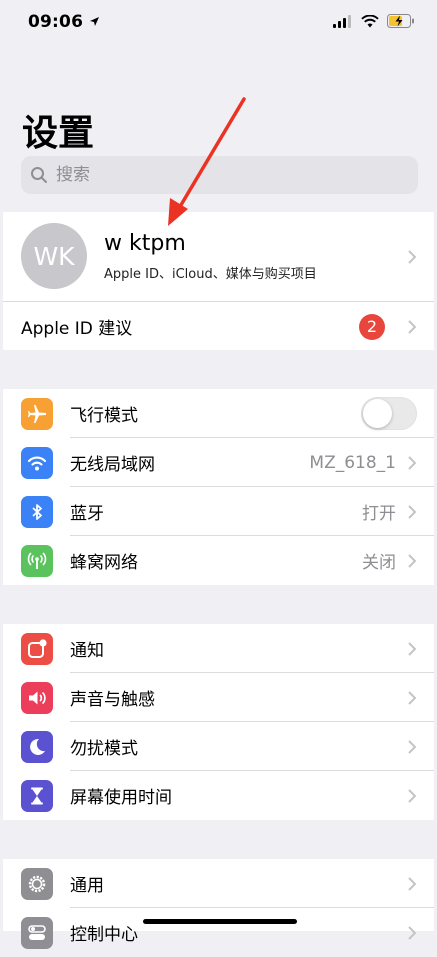  Describe the element at coordinates (104, 749) in the screenshot. I see `do-not-disturb-label: 勿扰模式` at that location.